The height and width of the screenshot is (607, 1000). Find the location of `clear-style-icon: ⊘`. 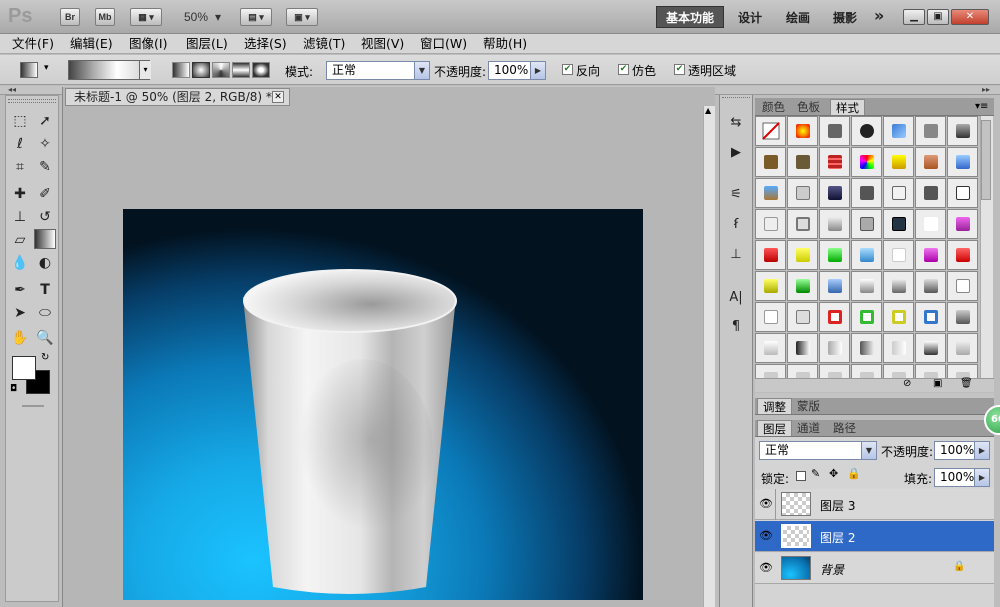

clear-style-icon: ⊘ is located at coordinates (907, 383).